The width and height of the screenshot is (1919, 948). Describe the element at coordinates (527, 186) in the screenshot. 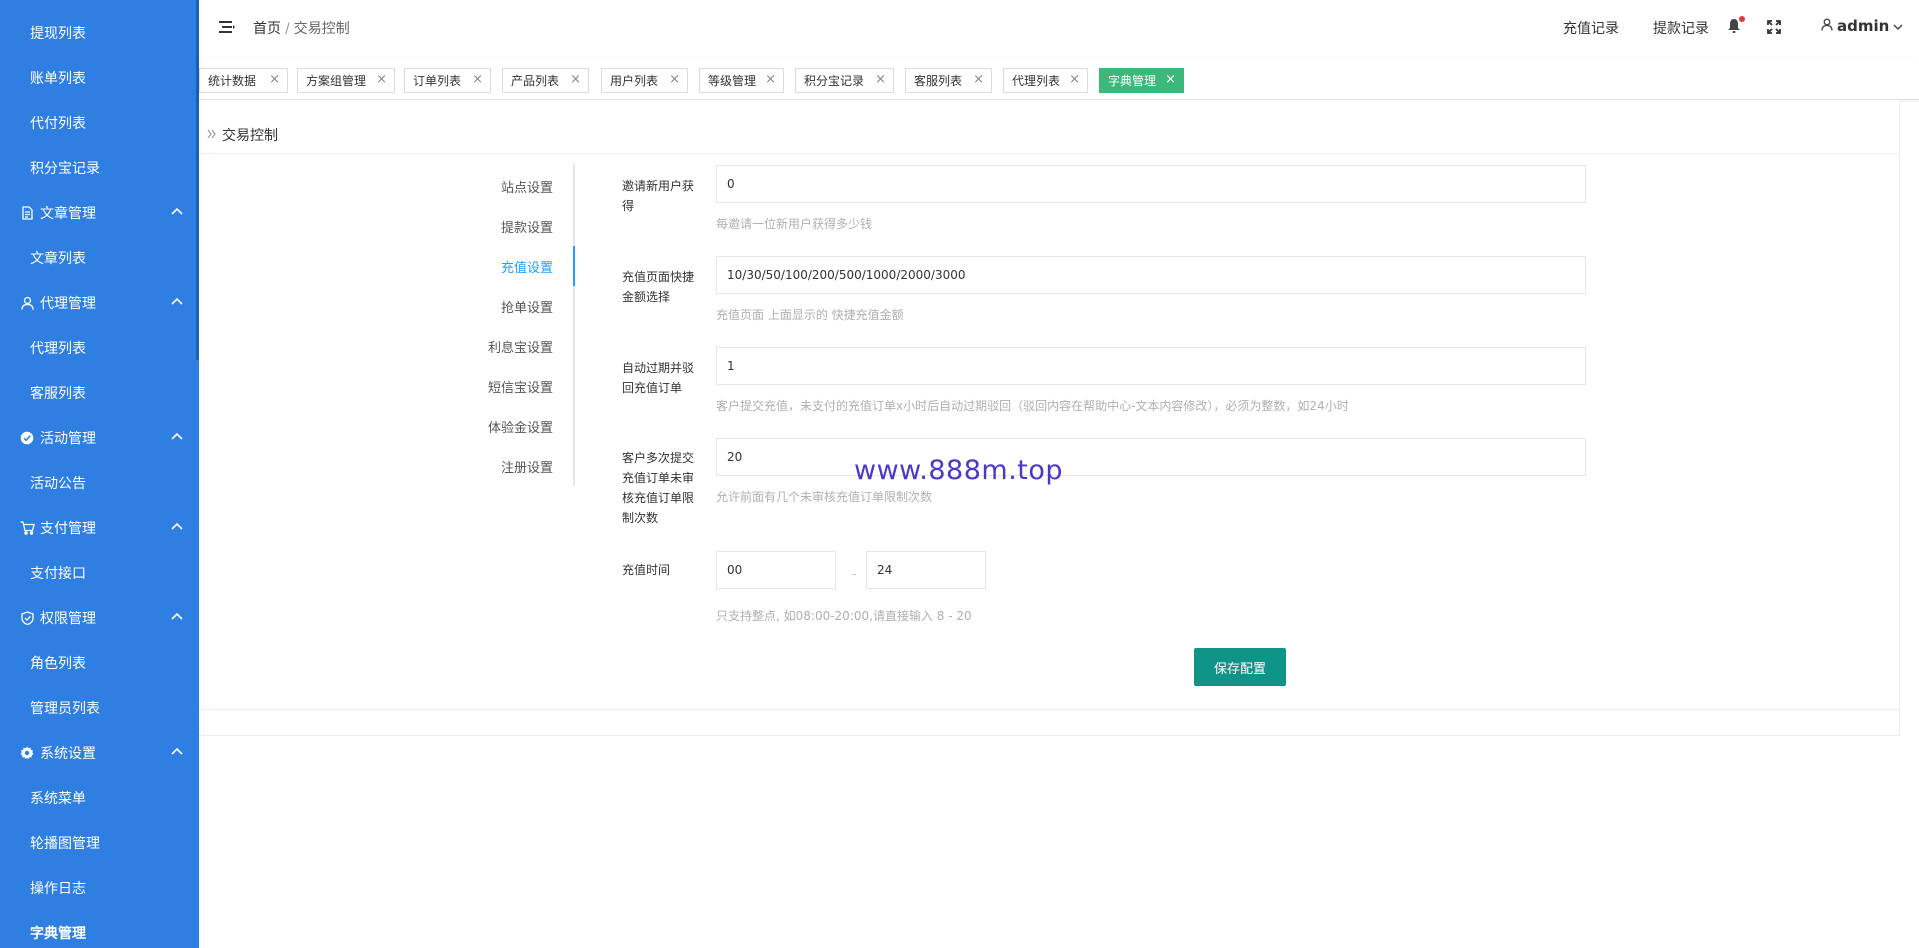

I see `settings-tab-0: 站点设置` at that location.